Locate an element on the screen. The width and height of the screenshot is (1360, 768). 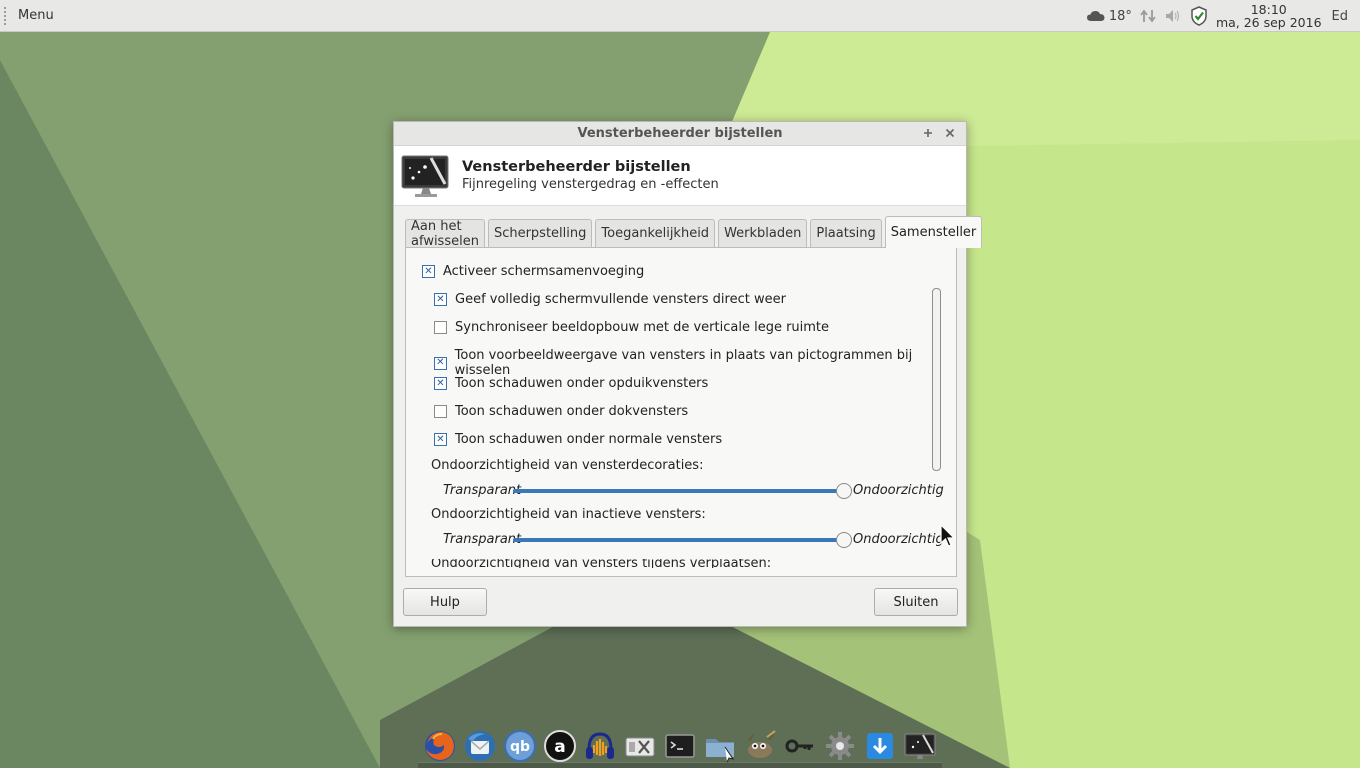
dock: qb a is located at coordinates (680, 746).